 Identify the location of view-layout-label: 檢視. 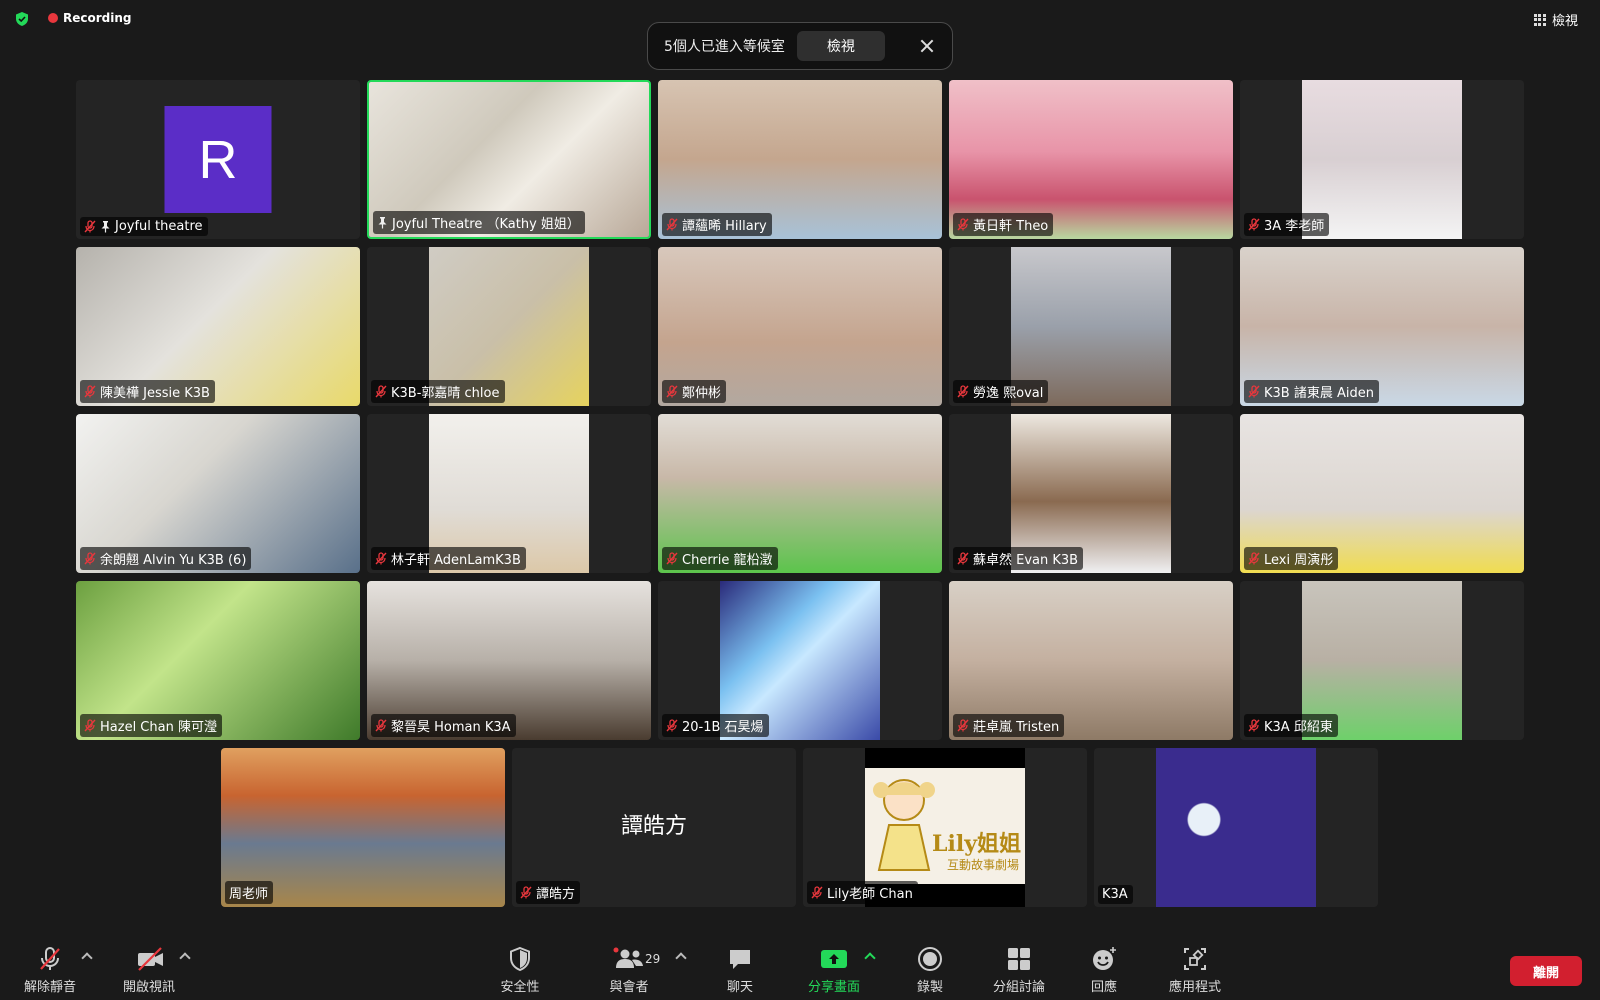
(1564, 21).